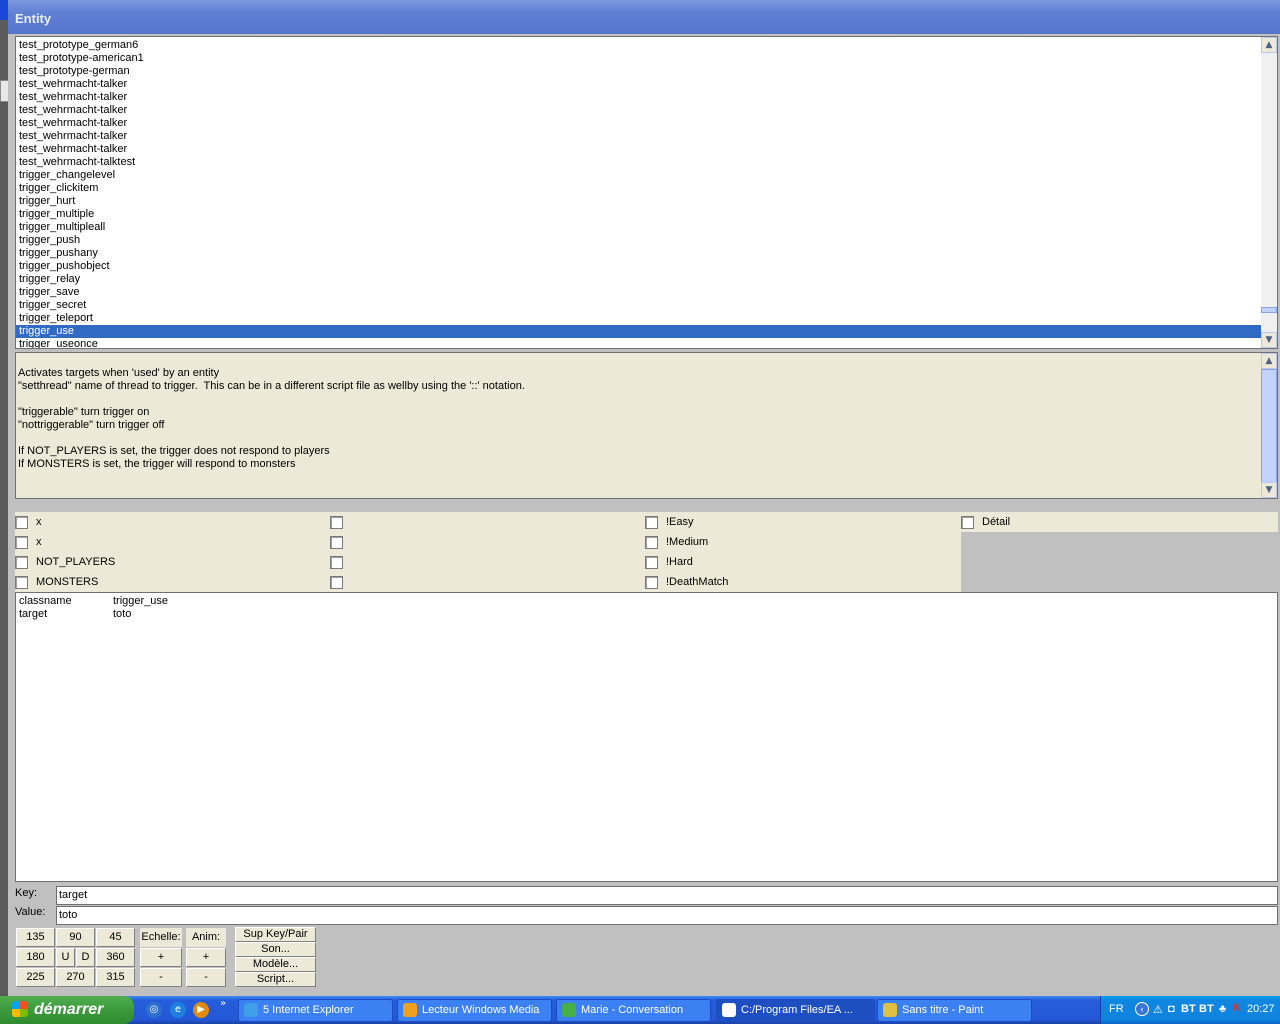 Image resolution: width=1280 pixels, height=1024 pixels. Describe the element at coordinates (638, 175) in the screenshot. I see `entity-list-item: trigger_changelevel` at that location.